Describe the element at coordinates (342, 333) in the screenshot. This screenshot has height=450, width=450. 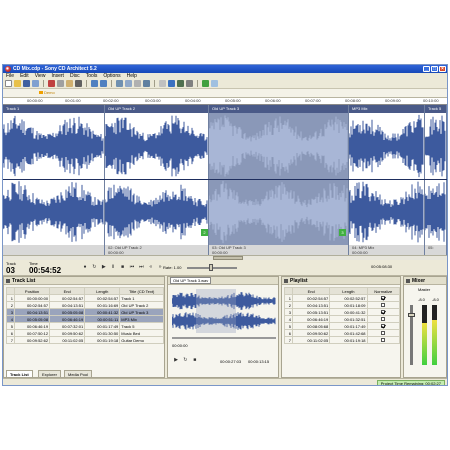
I see `table-row: 6 00:09:50:62 00:01:42:68` at that location.